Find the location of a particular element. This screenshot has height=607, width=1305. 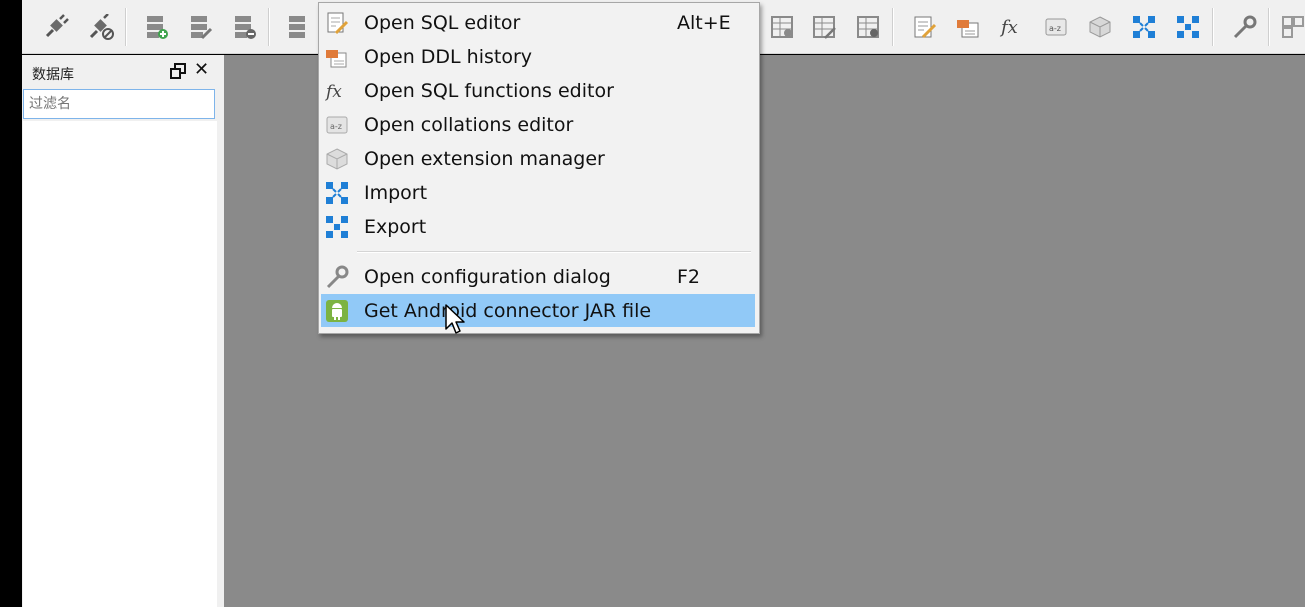

menu-item-open-extension-manager: Open extension manager is located at coordinates (538, 158).